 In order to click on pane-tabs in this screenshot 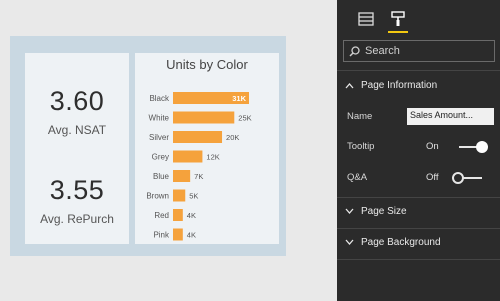, I will do `click(418, 17)`.